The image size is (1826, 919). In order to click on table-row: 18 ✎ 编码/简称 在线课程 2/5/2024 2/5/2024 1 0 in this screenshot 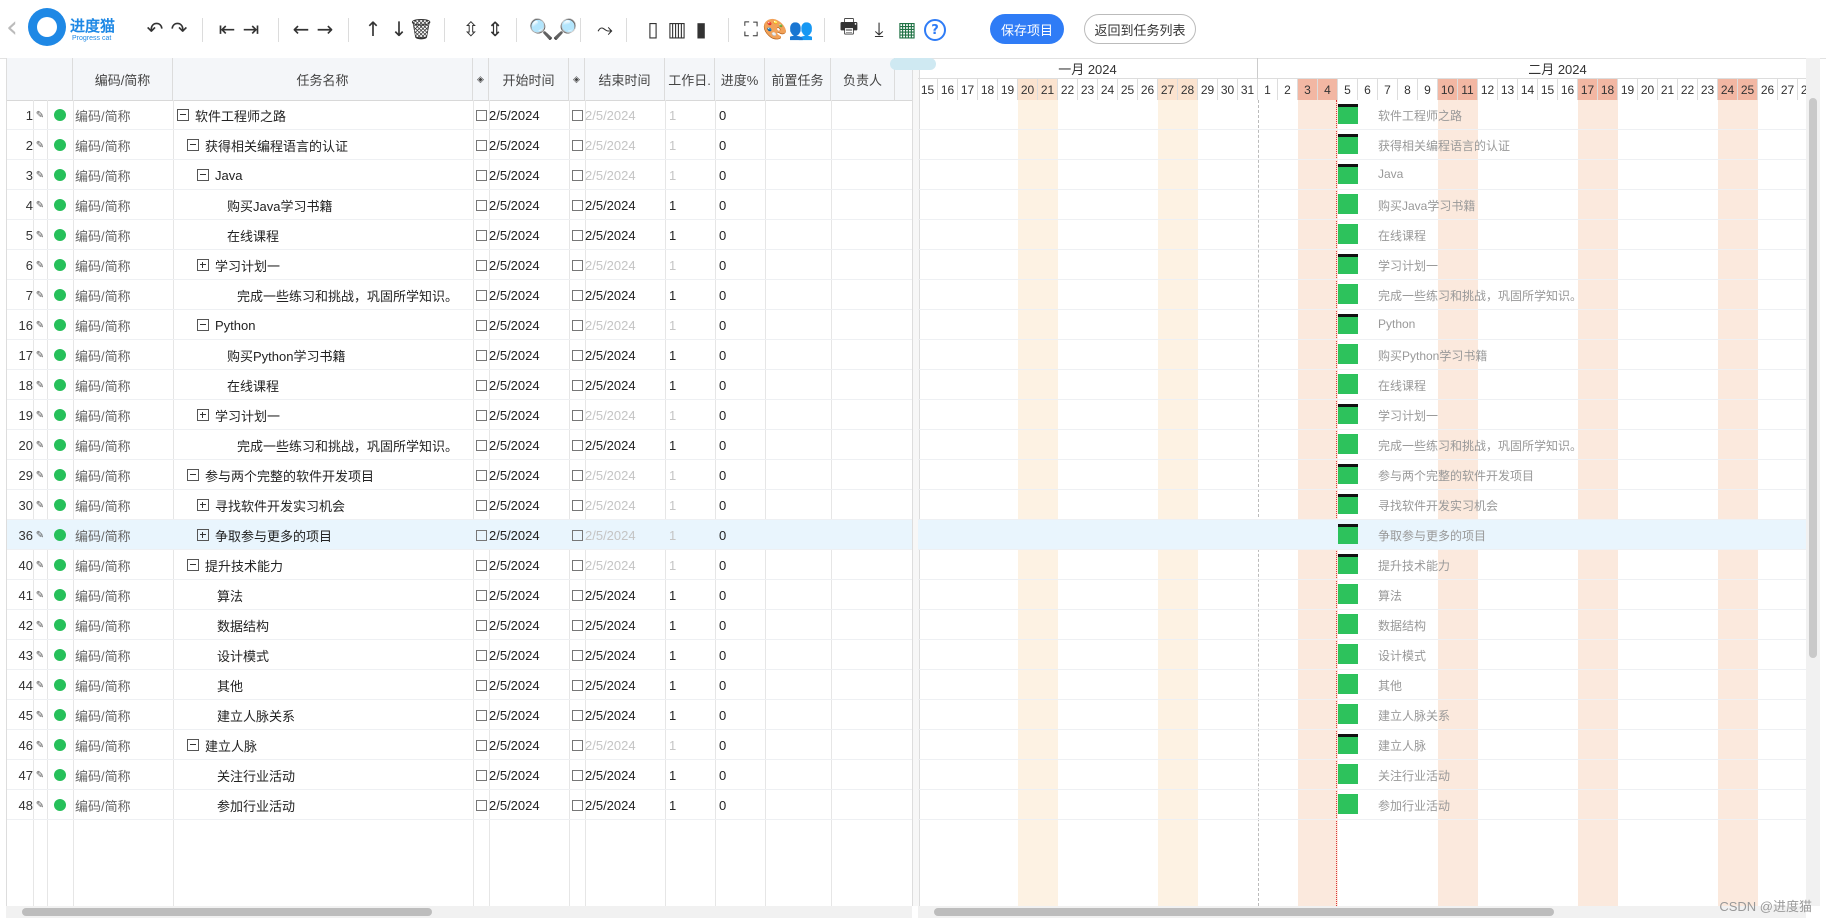, I will do `click(460, 385)`.